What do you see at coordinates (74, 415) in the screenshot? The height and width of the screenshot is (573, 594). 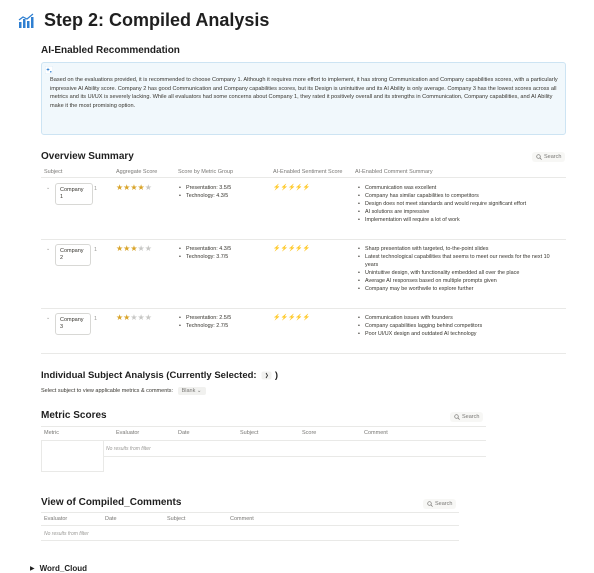 I see `metric-scores-heading: Metric Scores` at bounding box center [74, 415].